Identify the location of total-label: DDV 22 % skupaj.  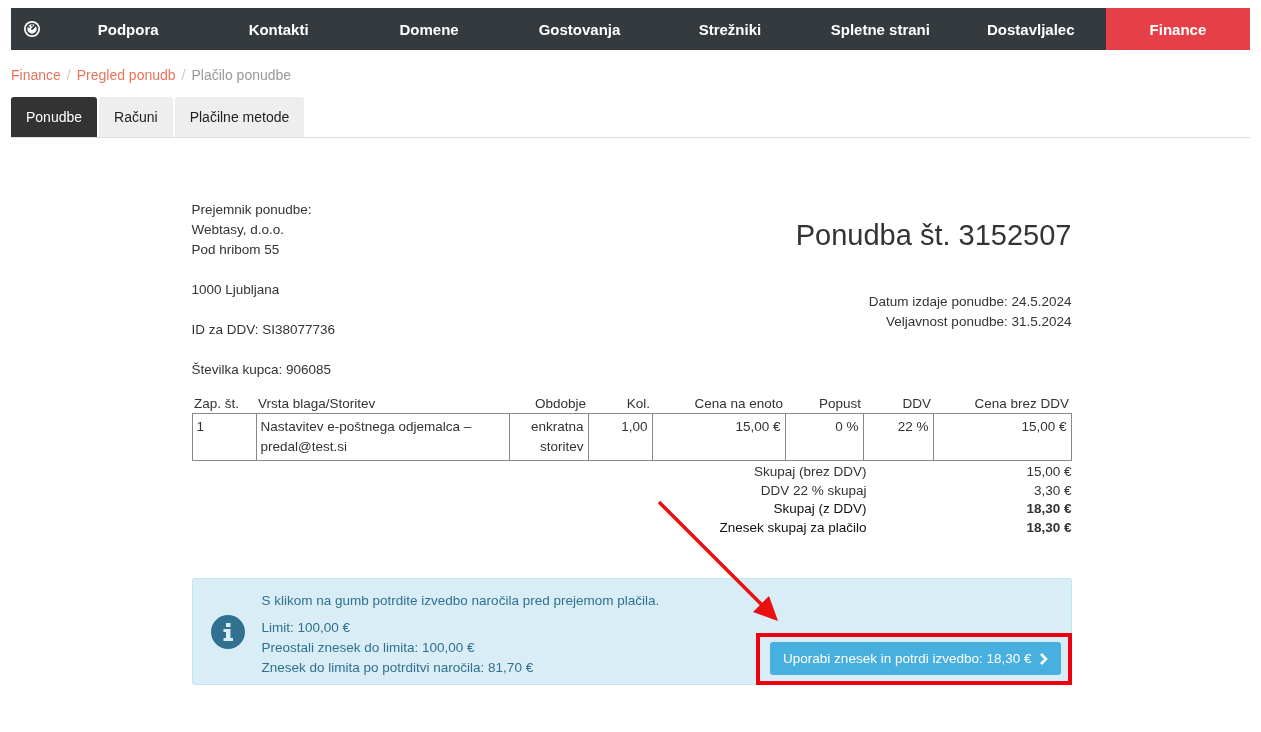
(813, 490).